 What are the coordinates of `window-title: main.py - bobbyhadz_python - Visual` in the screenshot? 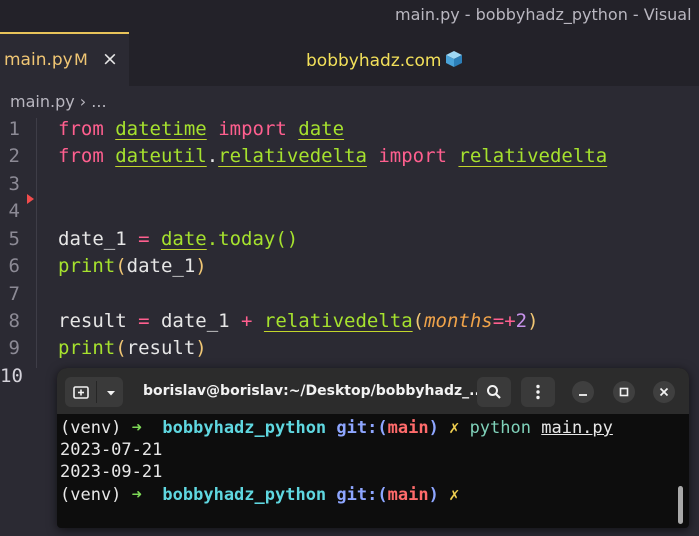 It's located at (543, 14).